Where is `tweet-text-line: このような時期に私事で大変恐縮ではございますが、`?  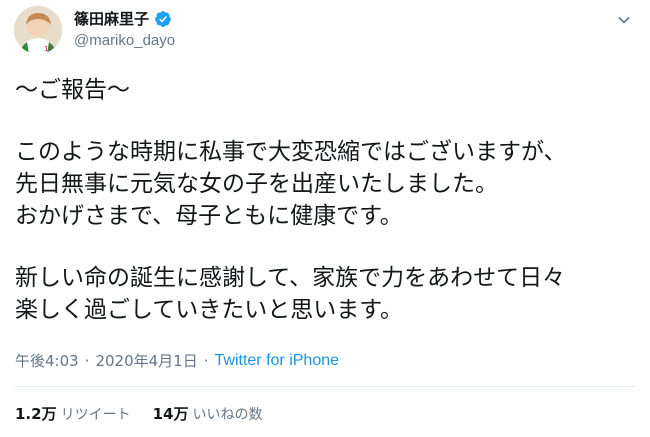
tweet-text-line: このような時期に私事で大変恐縮ではございますが、 is located at coordinates (291, 152).